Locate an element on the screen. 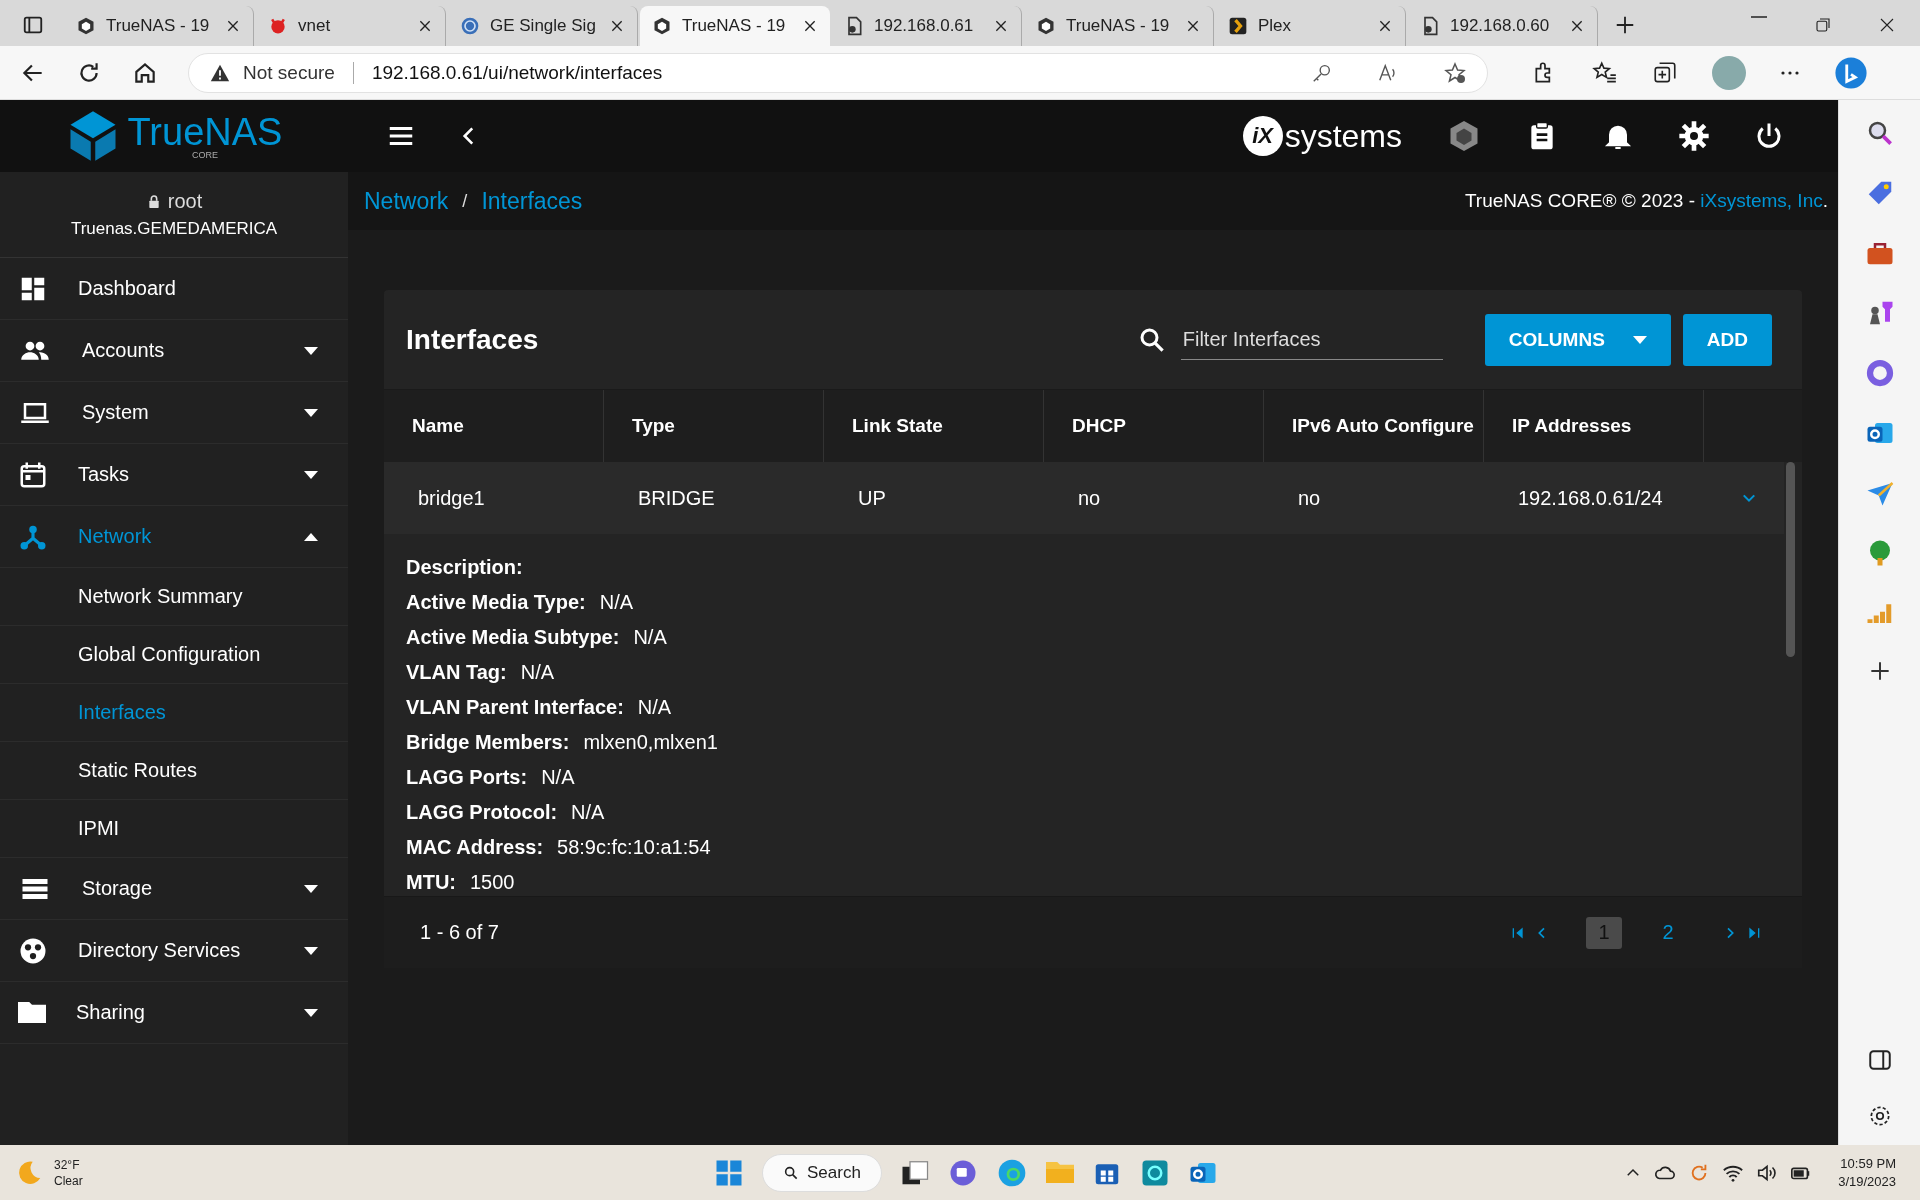  nav-item: System is located at coordinates (174, 413).